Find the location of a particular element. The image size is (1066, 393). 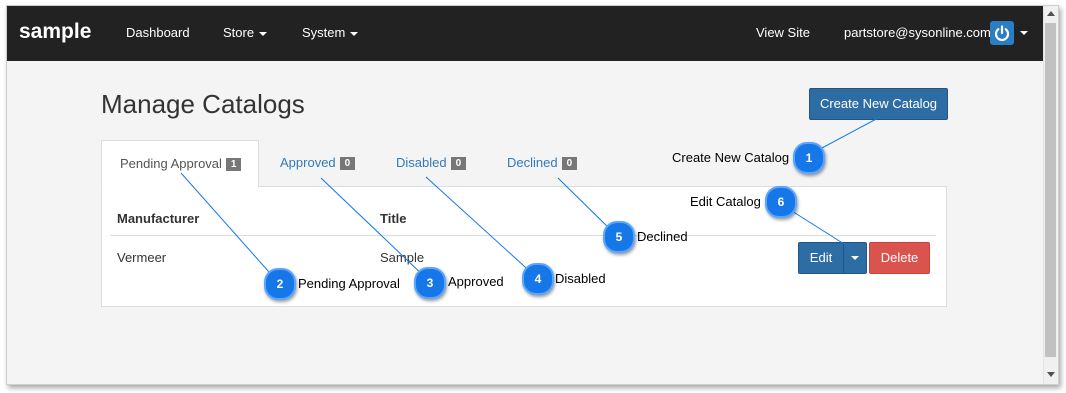

callout-badge-3: 3 is located at coordinates (430, 283).